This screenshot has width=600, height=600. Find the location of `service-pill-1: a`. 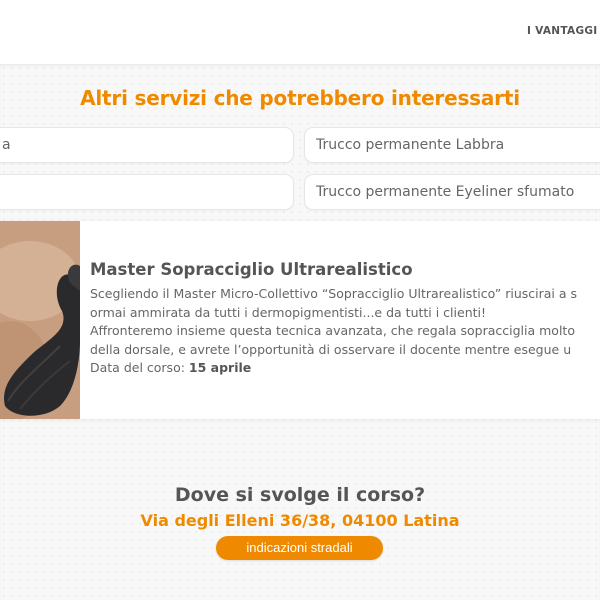

service-pill-1: a is located at coordinates (147, 145).